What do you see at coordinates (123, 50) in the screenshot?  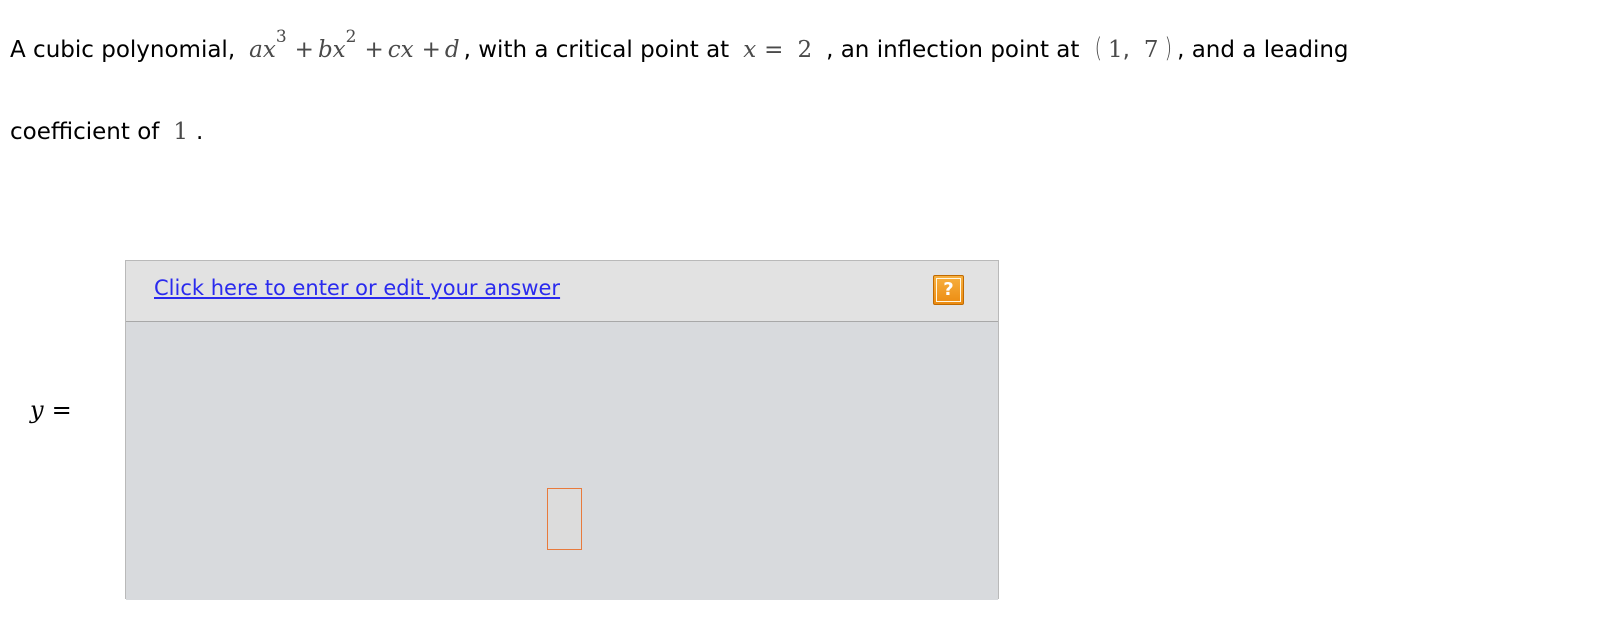 I see `question-intro: A cubic polynomial,` at bounding box center [123, 50].